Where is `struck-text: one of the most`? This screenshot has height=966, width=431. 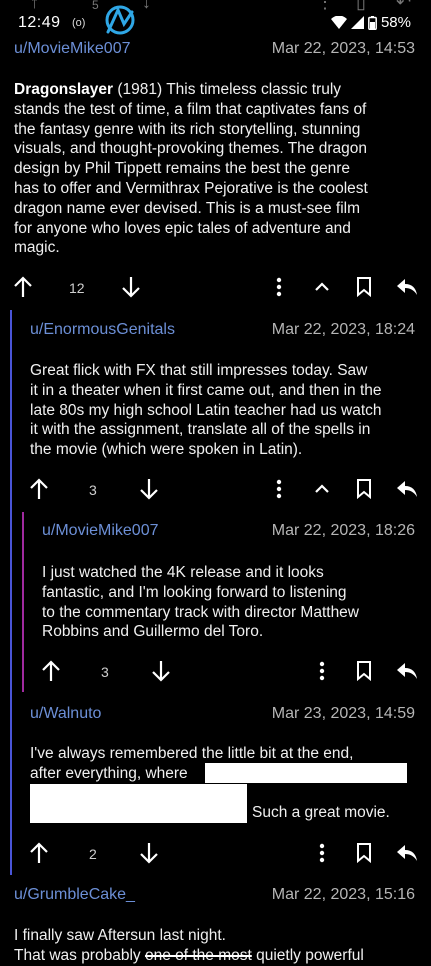
struck-text: one of the most is located at coordinates (198, 955).